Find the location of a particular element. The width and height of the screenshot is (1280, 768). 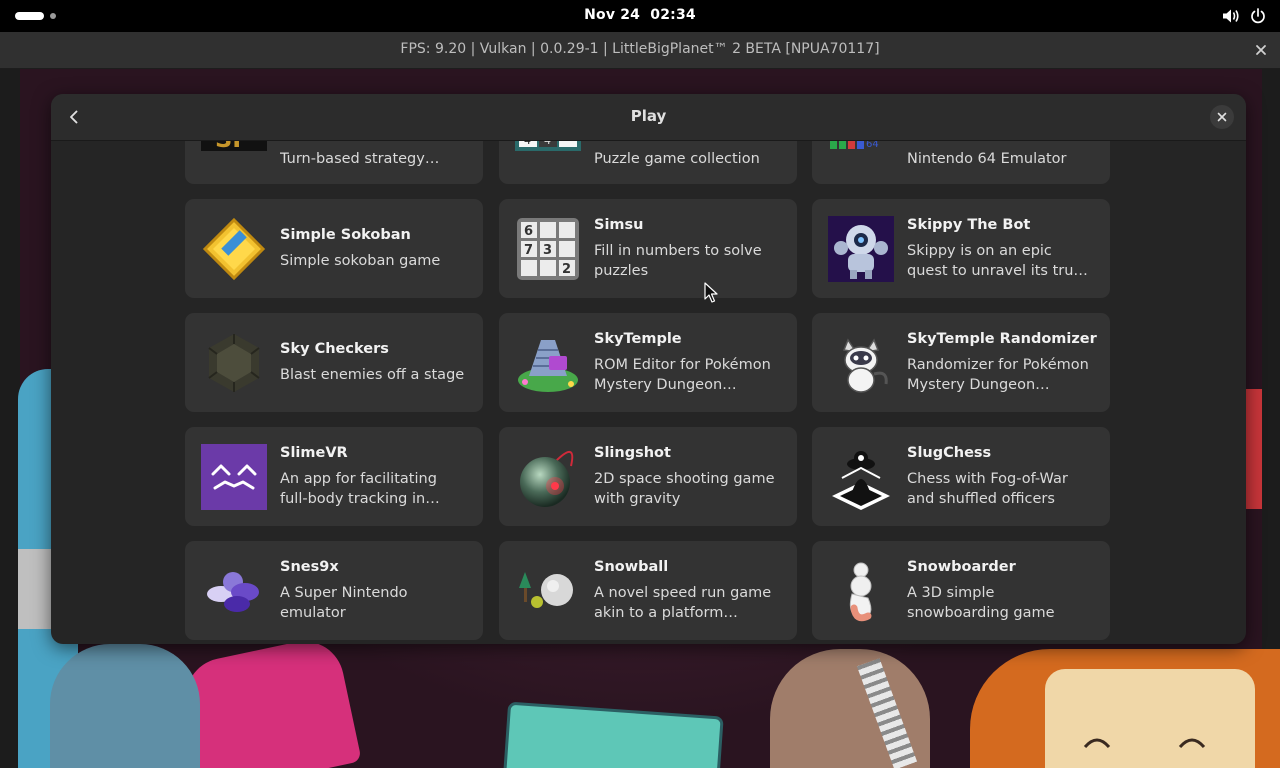

slimevr-icon is located at coordinates (234, 477).